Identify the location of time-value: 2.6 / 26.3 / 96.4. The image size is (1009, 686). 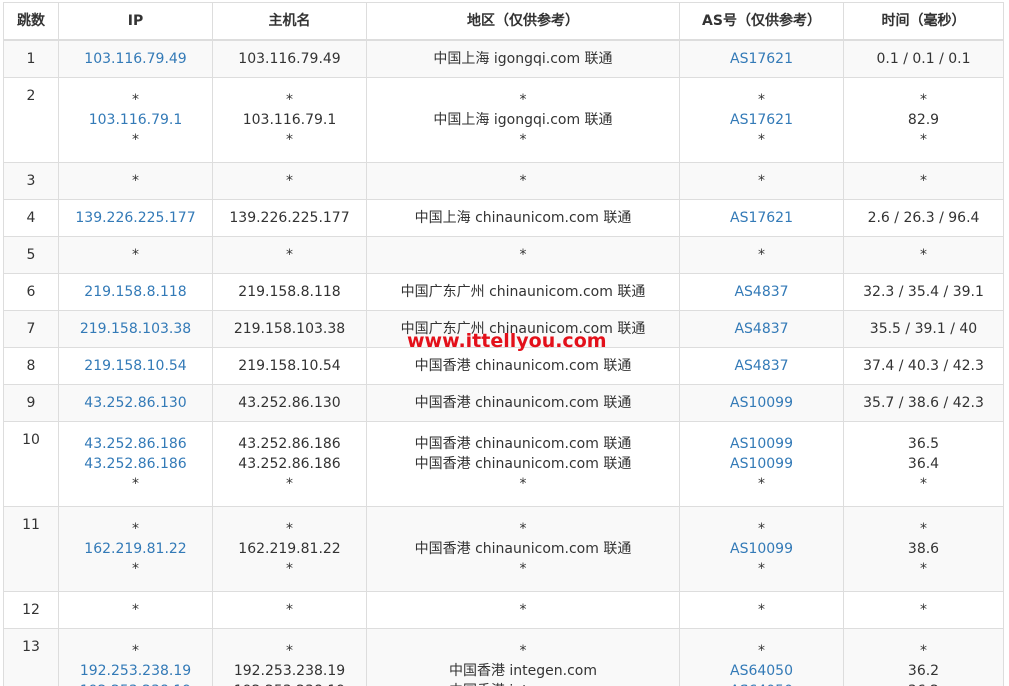
(923, 218).